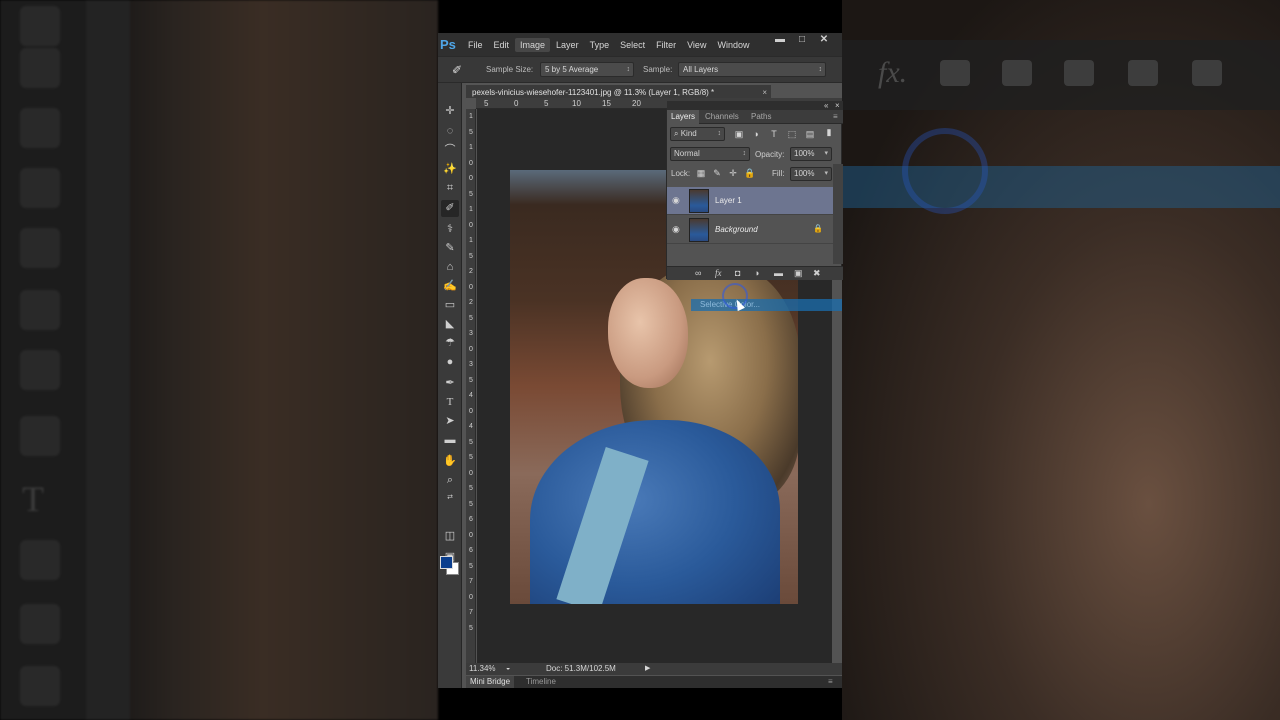  Describe the element at coordinates (737, 273) in the screenshot. I see `add-mask-icon: ◘` at that location.